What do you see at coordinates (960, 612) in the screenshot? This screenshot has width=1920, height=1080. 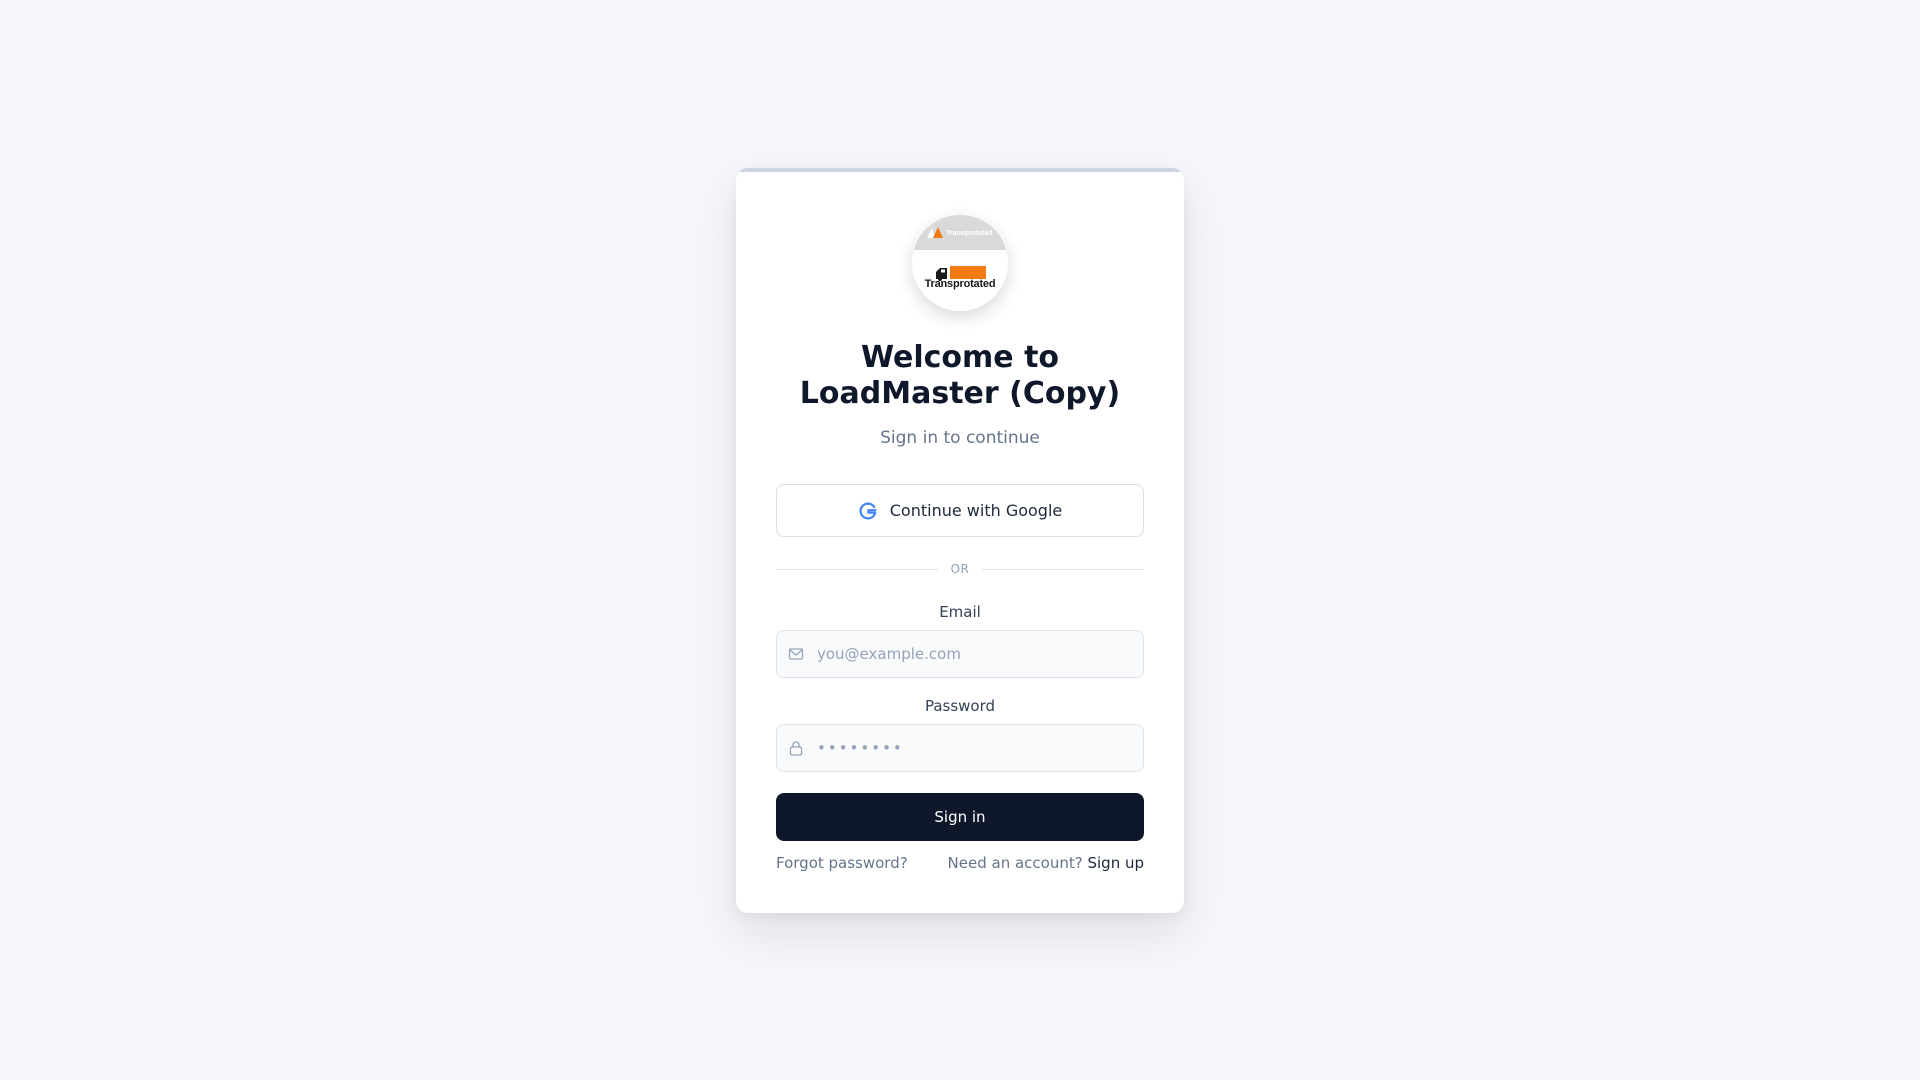 I see `email-label: Email` at bounding box center [960, 612].